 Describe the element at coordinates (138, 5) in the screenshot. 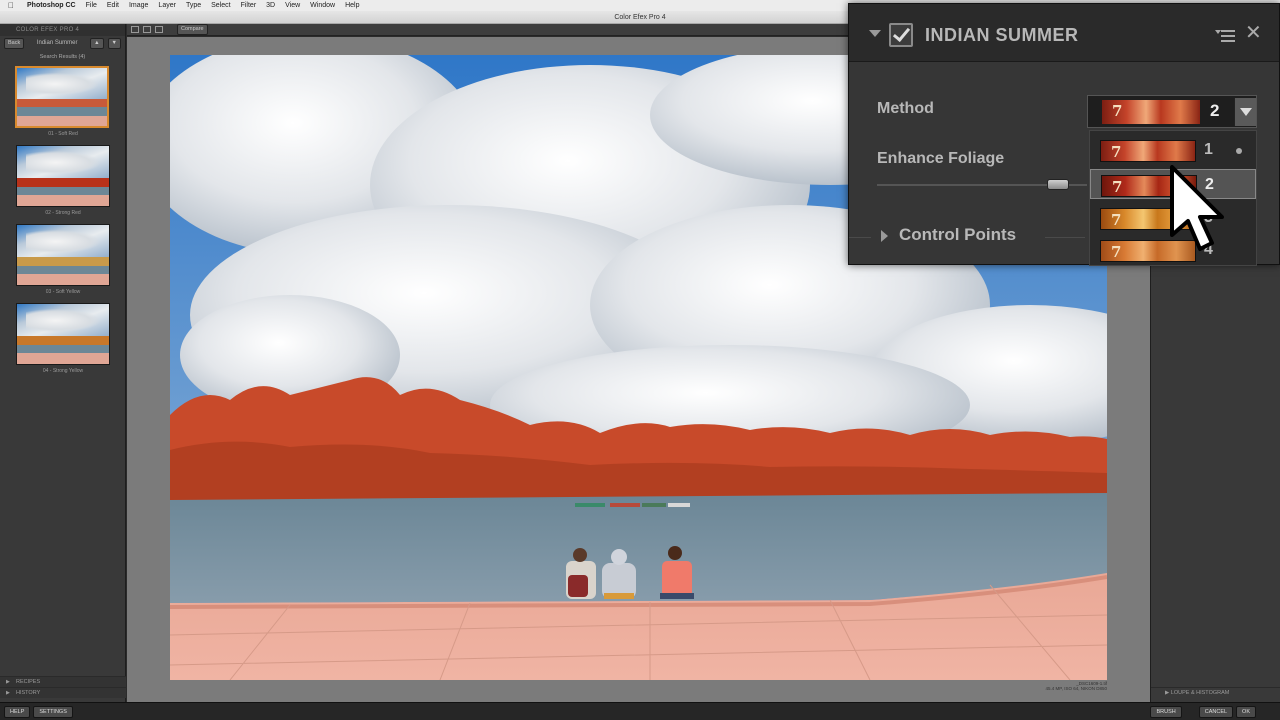

I see `menu-image: Image` at that location.